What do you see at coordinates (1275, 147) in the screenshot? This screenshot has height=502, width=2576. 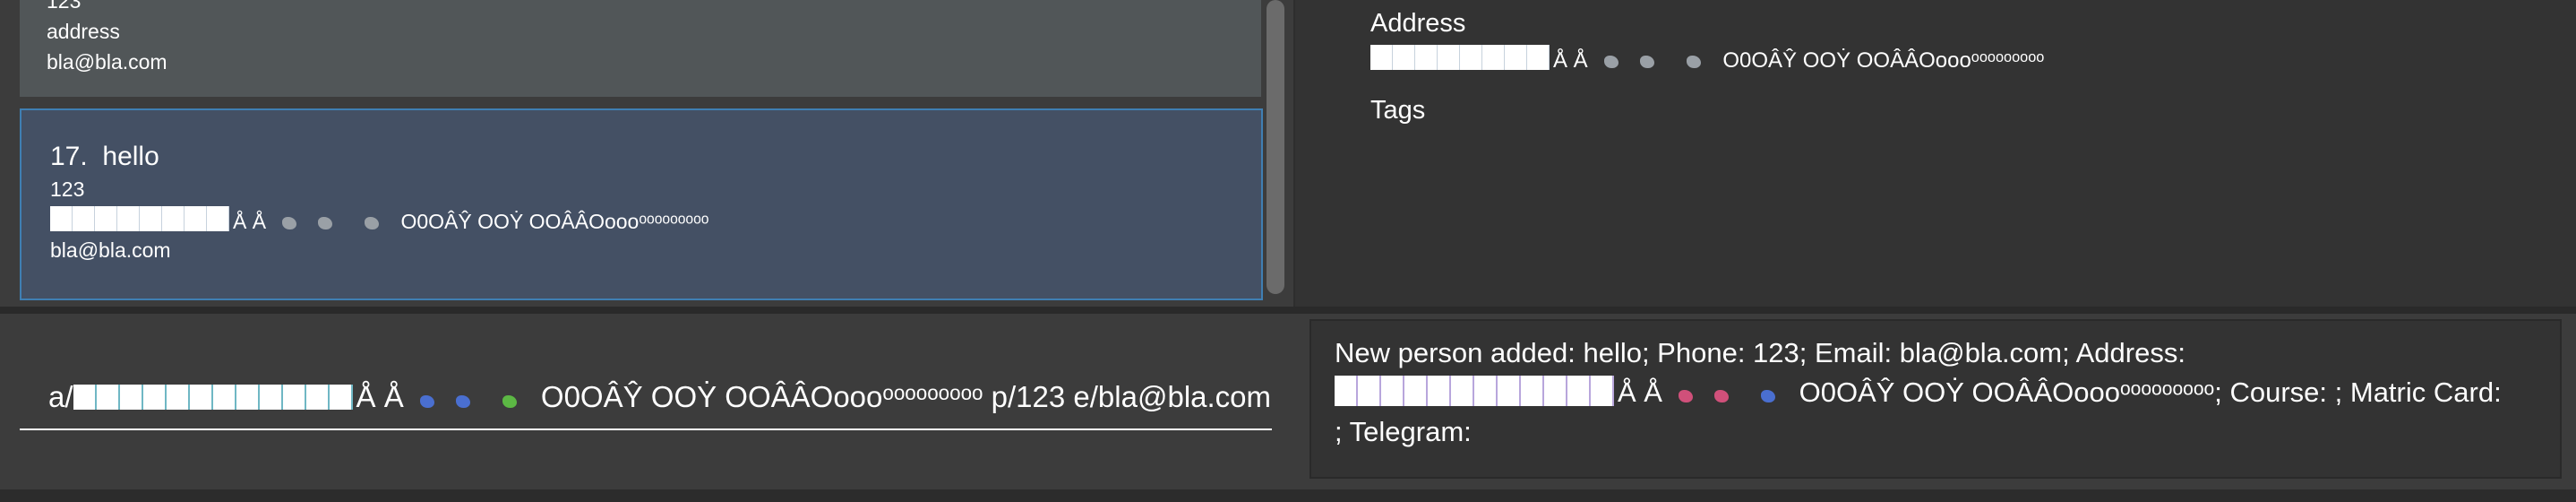 I see `list-scrollbar-thumb` at bounding box center [1275, 147].